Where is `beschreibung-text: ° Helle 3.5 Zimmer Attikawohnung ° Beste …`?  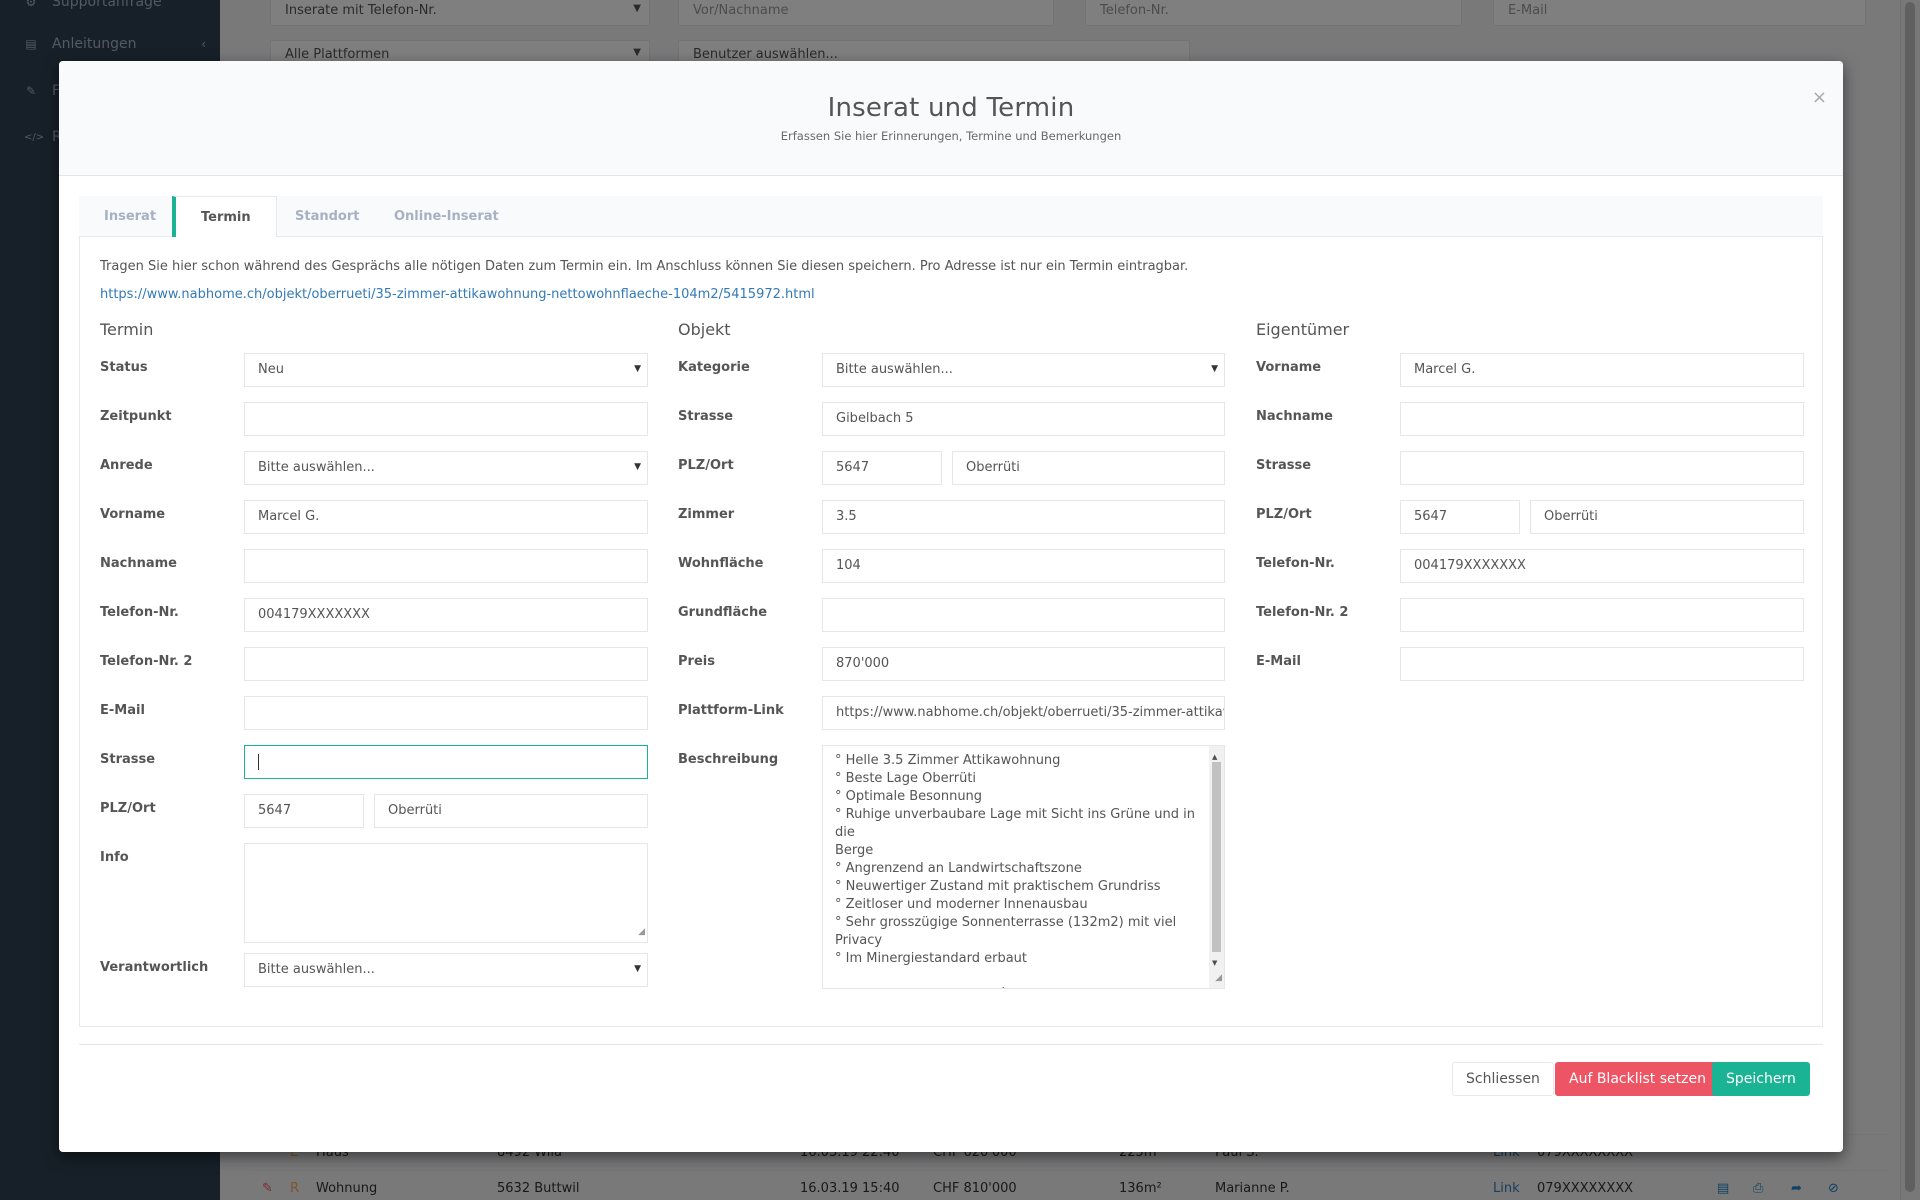
beschreibung-text: ° Helle 3.5 Zimmer Attikawohnung ° Beste … is located at coordinates (1019, 870).